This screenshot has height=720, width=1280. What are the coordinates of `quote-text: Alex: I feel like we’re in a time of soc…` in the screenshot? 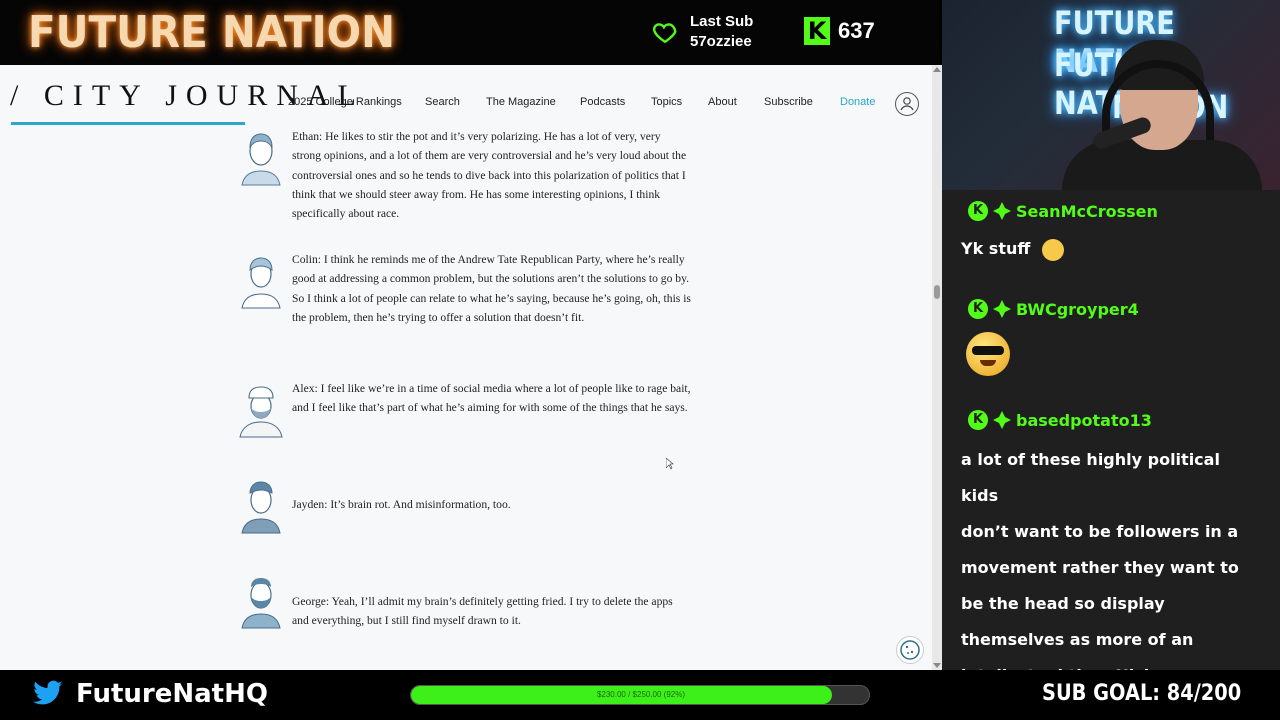 It's located at (491, 398).